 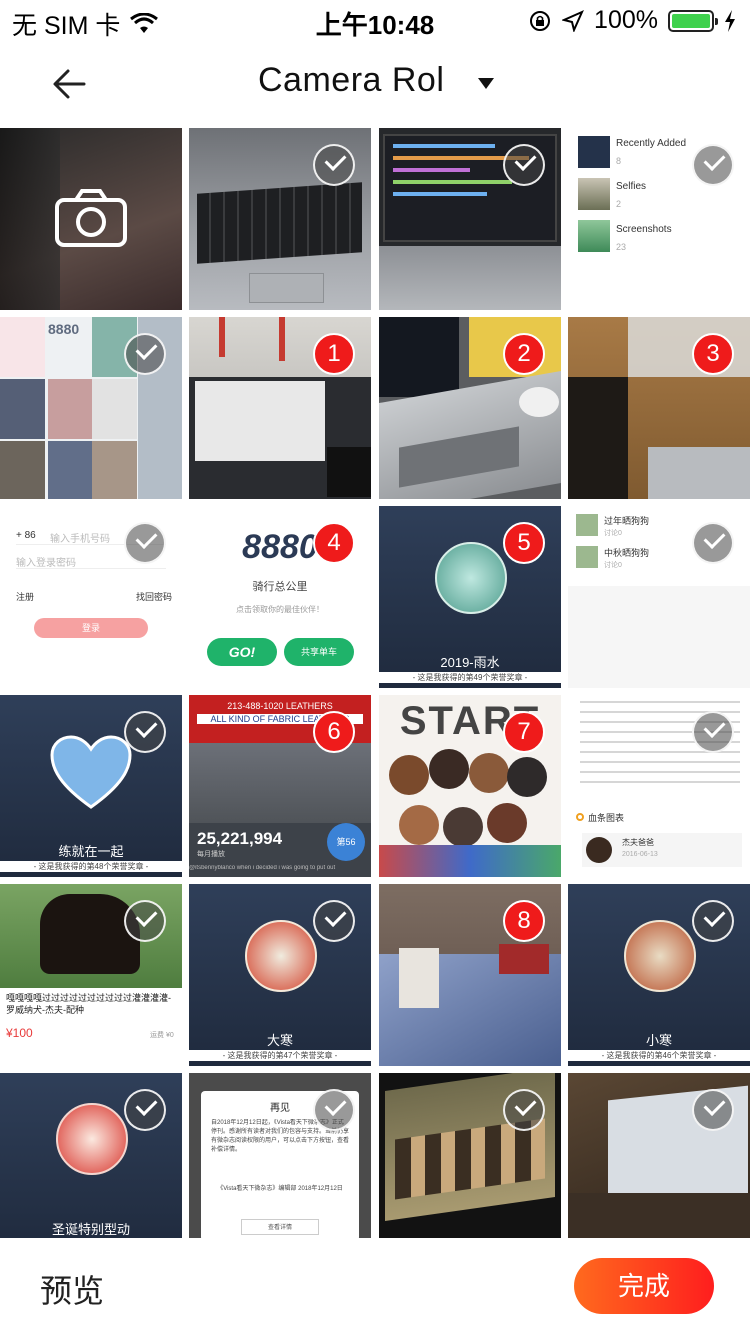 What do you see at coordinates (280, 1227) in the screenshot?
I see `dialog-button: 查看详情` at bounding box center [280, 1227].